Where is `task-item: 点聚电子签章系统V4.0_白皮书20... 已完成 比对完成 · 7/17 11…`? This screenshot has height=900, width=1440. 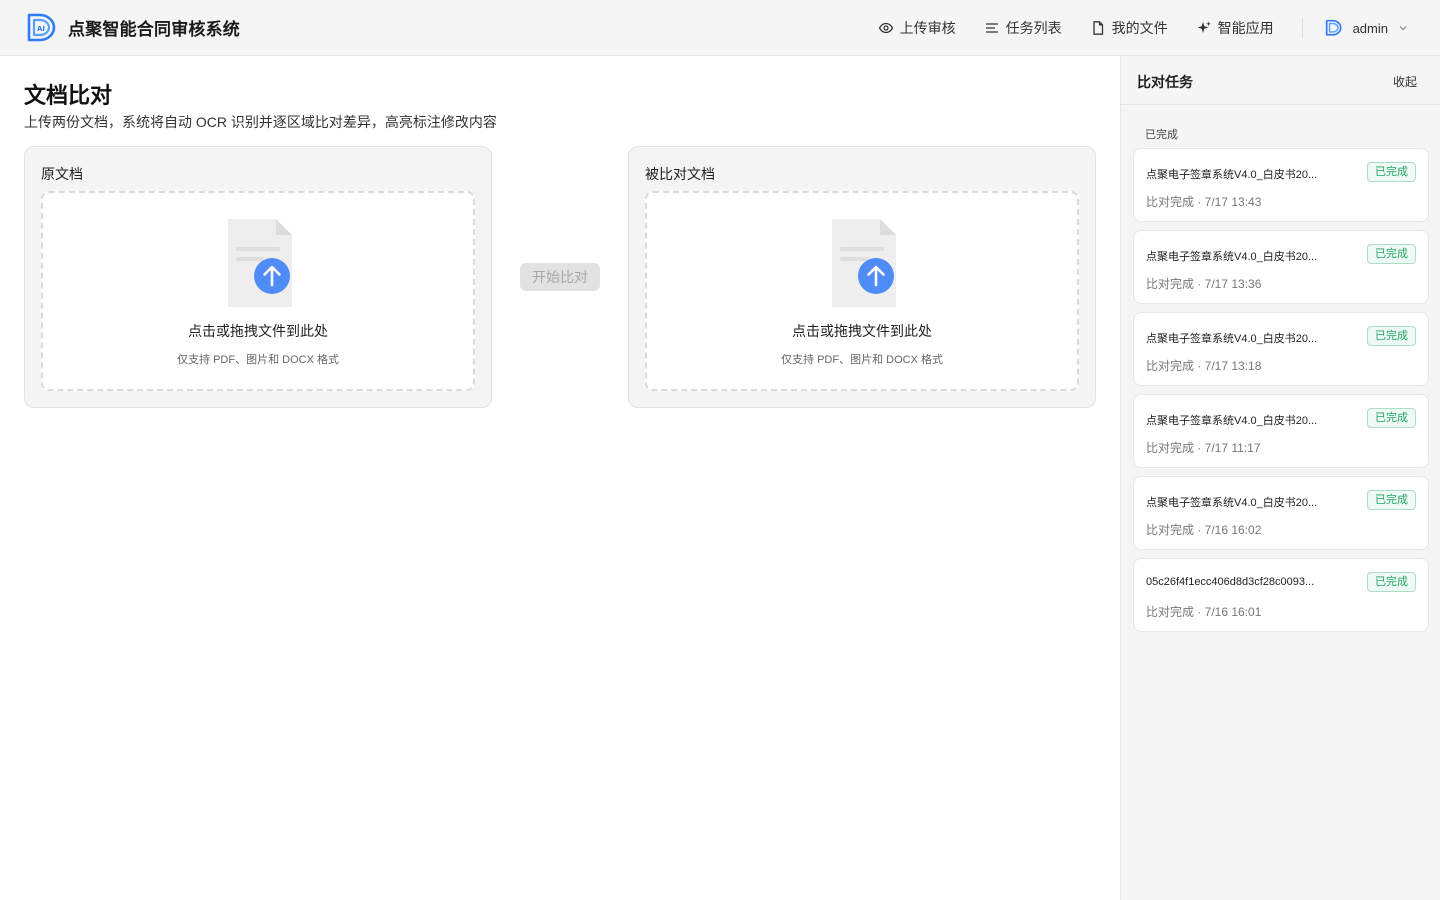
task-item: 点聚电子签章系统V4.0_白皮书20... 已完成 比对完成 · 7/17 11… is located at coordinates (1281, 431).